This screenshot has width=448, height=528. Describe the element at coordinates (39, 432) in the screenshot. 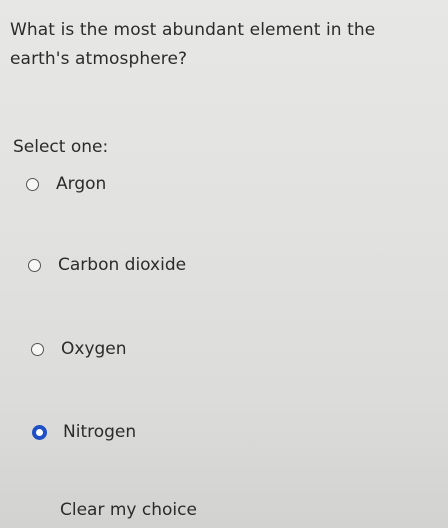

I see `radio-checked-icon` at that location.